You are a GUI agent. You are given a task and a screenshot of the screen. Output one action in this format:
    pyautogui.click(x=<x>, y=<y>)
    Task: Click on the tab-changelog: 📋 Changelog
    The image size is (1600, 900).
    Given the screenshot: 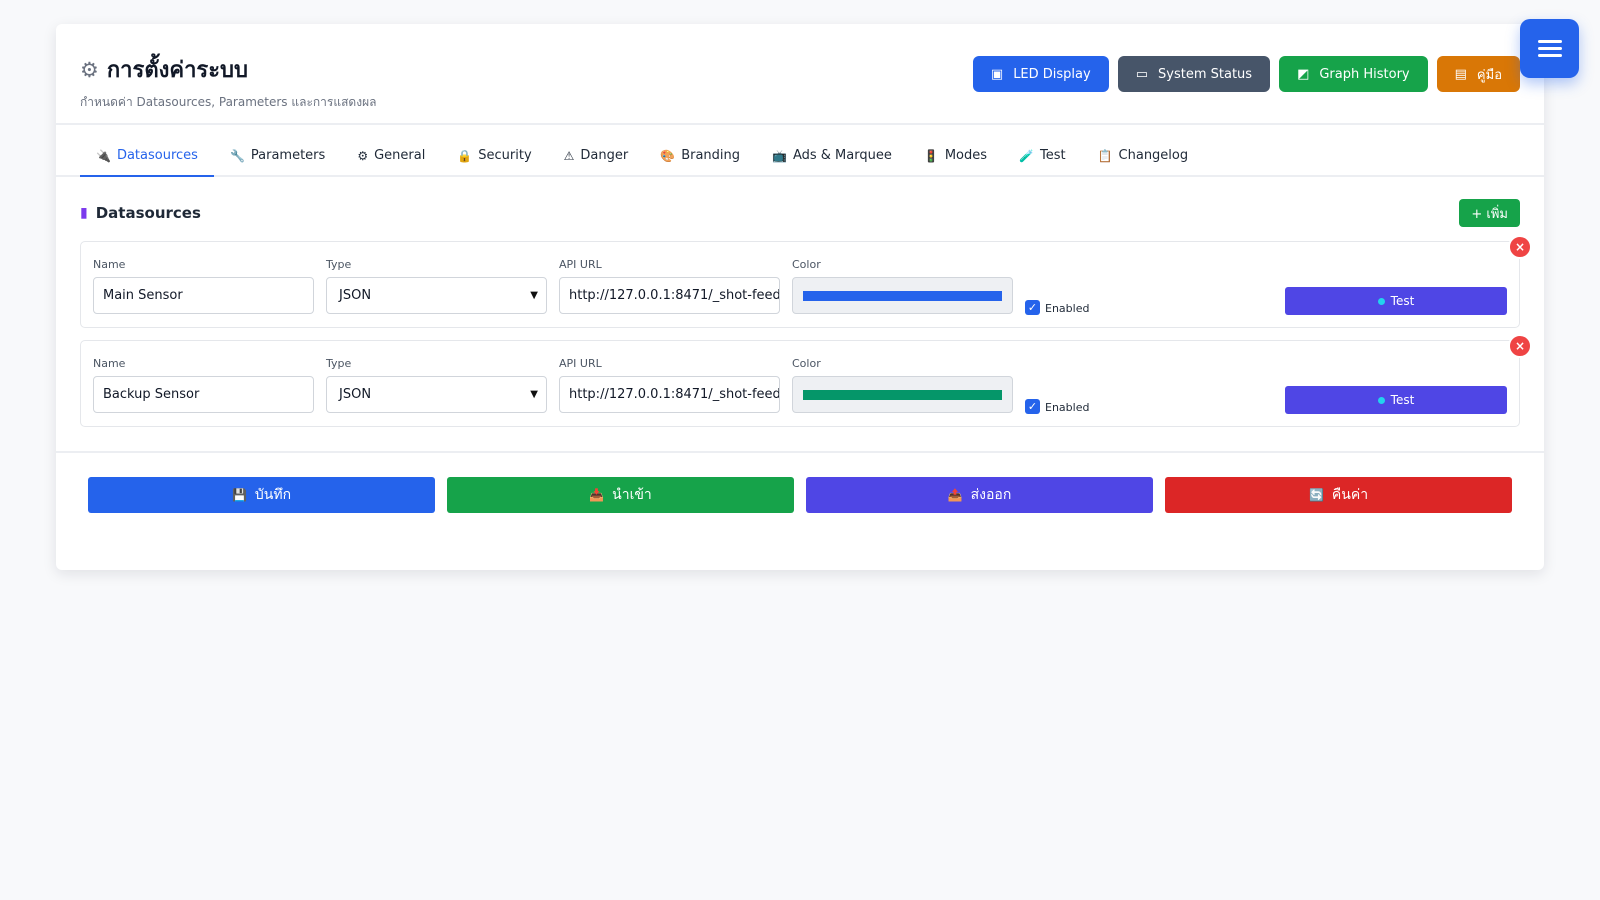 What is the action you would take?
    pyautogui.click(x=1143, y=156)
    